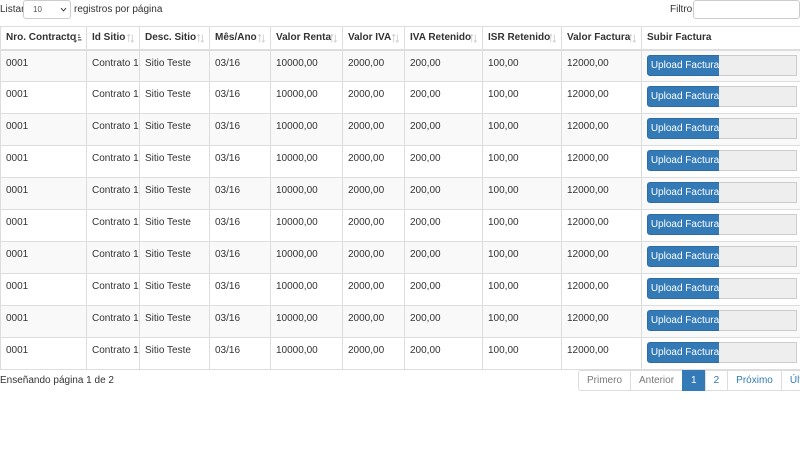 The width and height of the screenshot is (800, 450). I want to click on column-header-1: Id Sitio, so click(113, 38).